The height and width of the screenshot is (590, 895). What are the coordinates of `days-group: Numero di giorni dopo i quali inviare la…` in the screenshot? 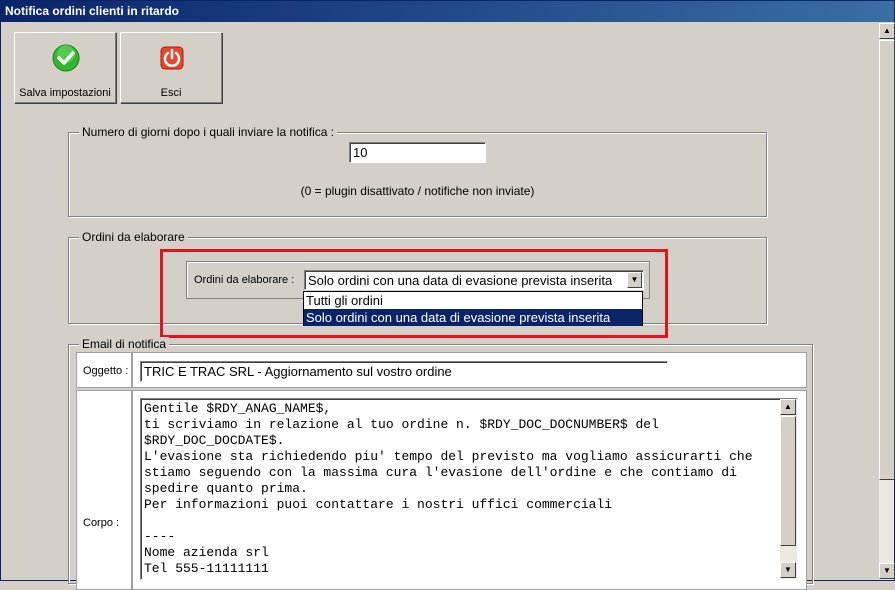 It's located at (417, 171).